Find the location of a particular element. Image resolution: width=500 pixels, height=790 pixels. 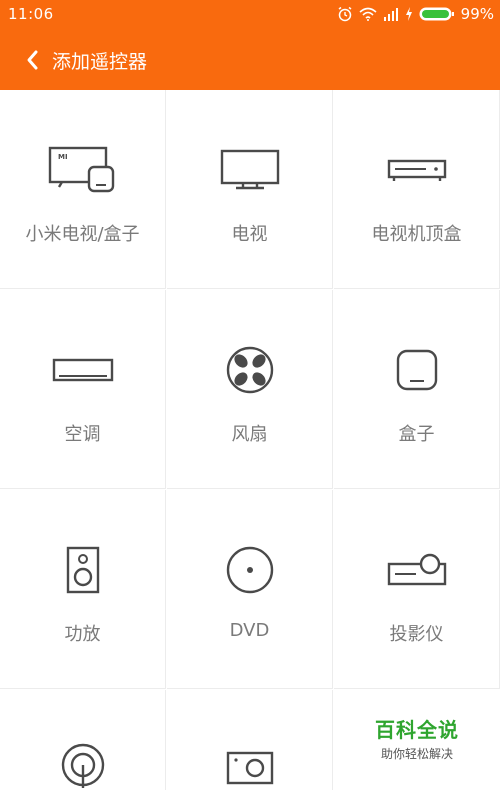

battery-icon is located at coordinates (437, 14).